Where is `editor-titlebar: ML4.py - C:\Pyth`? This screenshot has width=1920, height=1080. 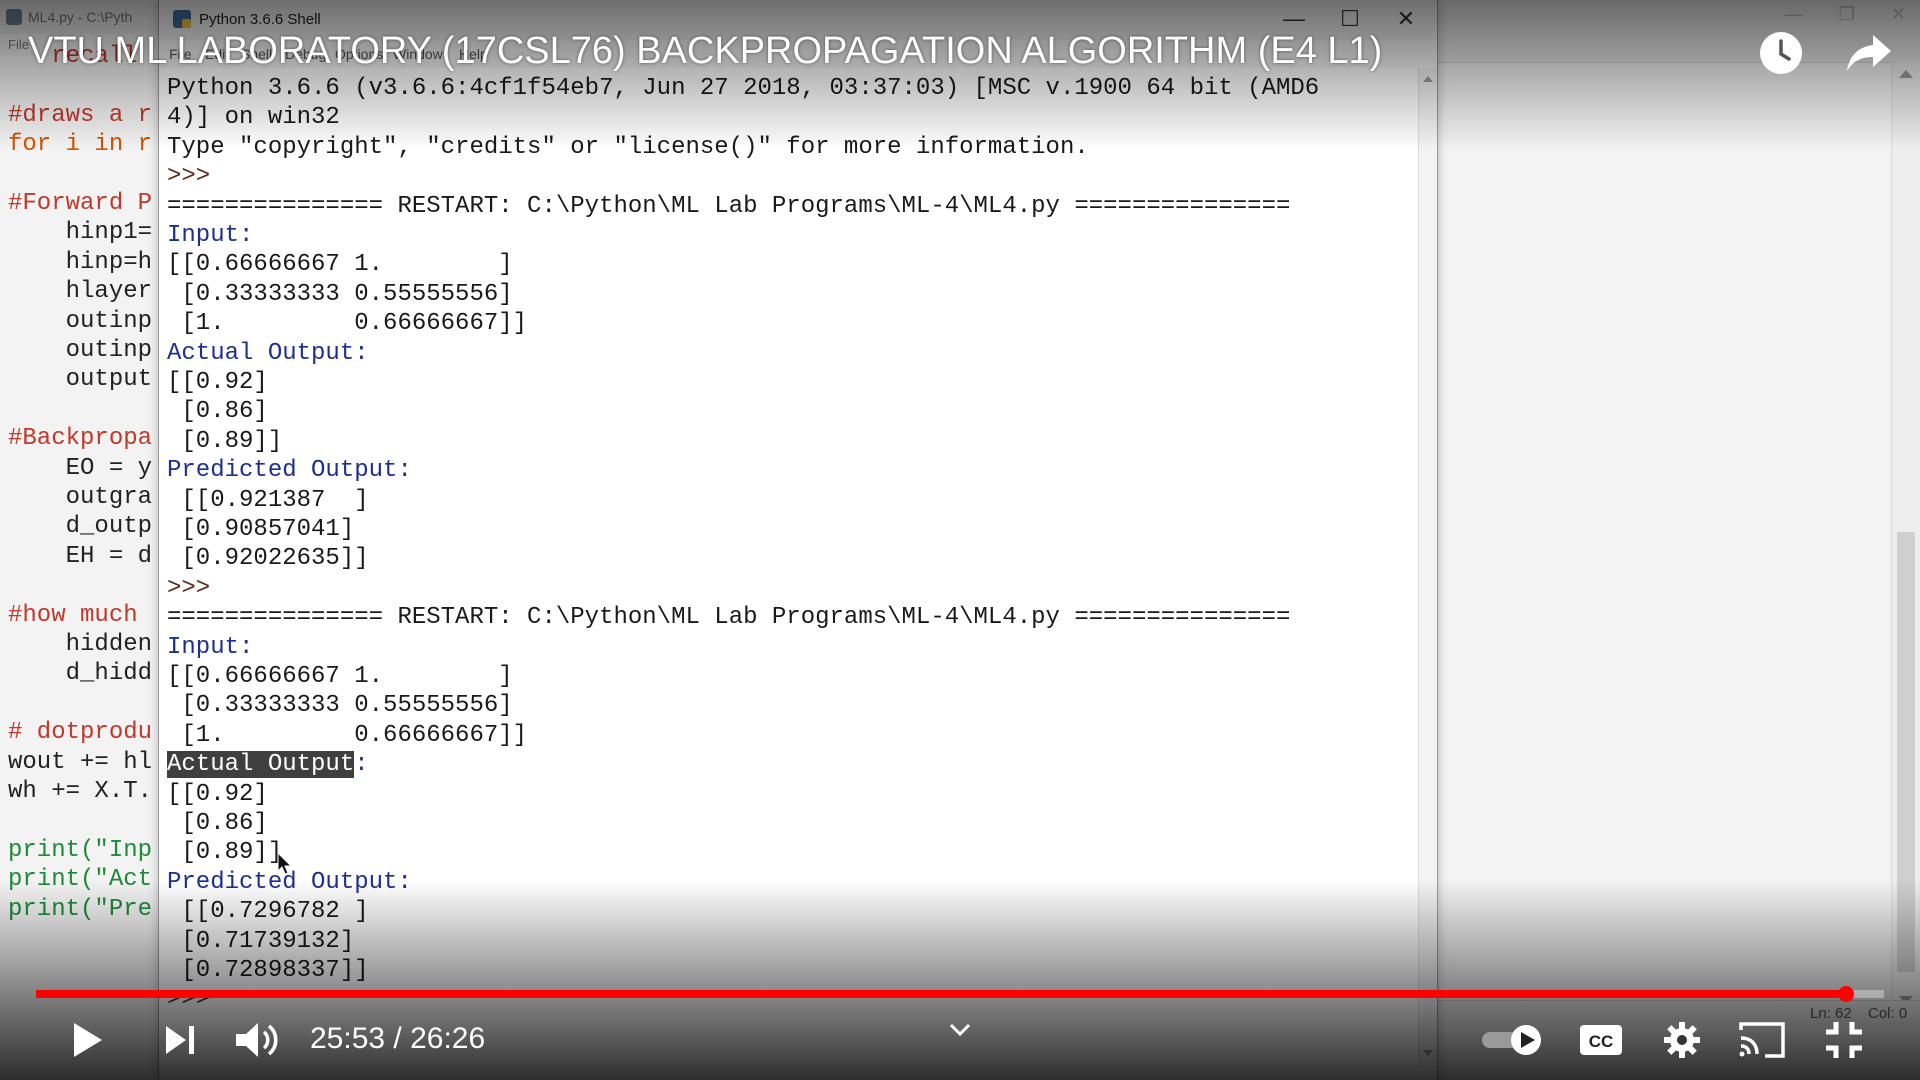
editor-titlebar: ML4.py - C:\Pyth is located at coordinates (80, 17).